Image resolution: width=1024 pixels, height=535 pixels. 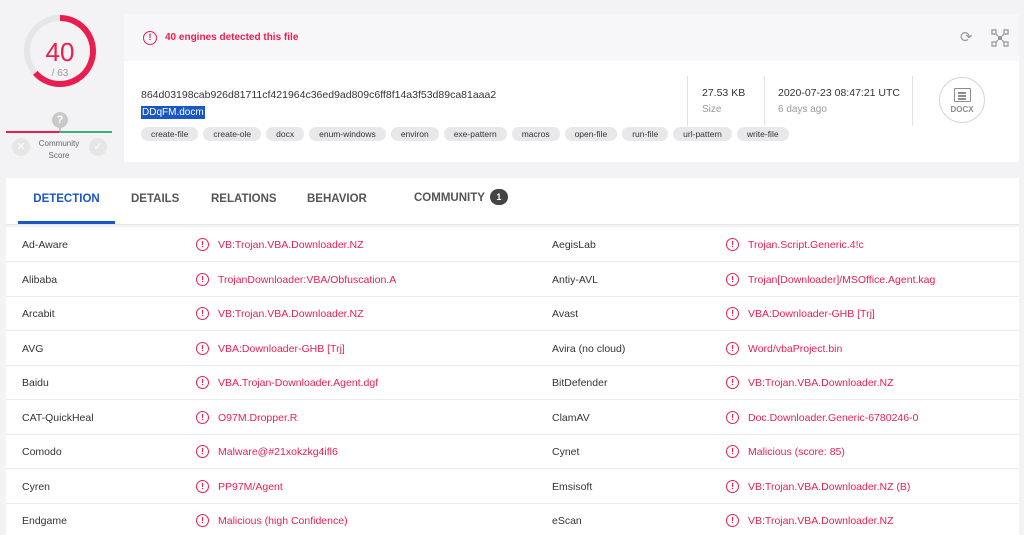 I want to click on file-size-label: Size, so click(x=712, y=109).